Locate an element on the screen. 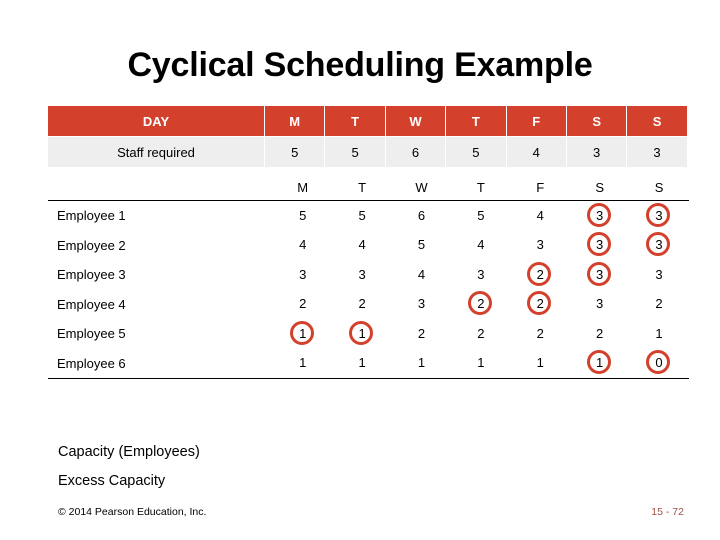 This screenshot has height=540, width=720. schedule-cell: 0 is located at coordinates (659, 363).